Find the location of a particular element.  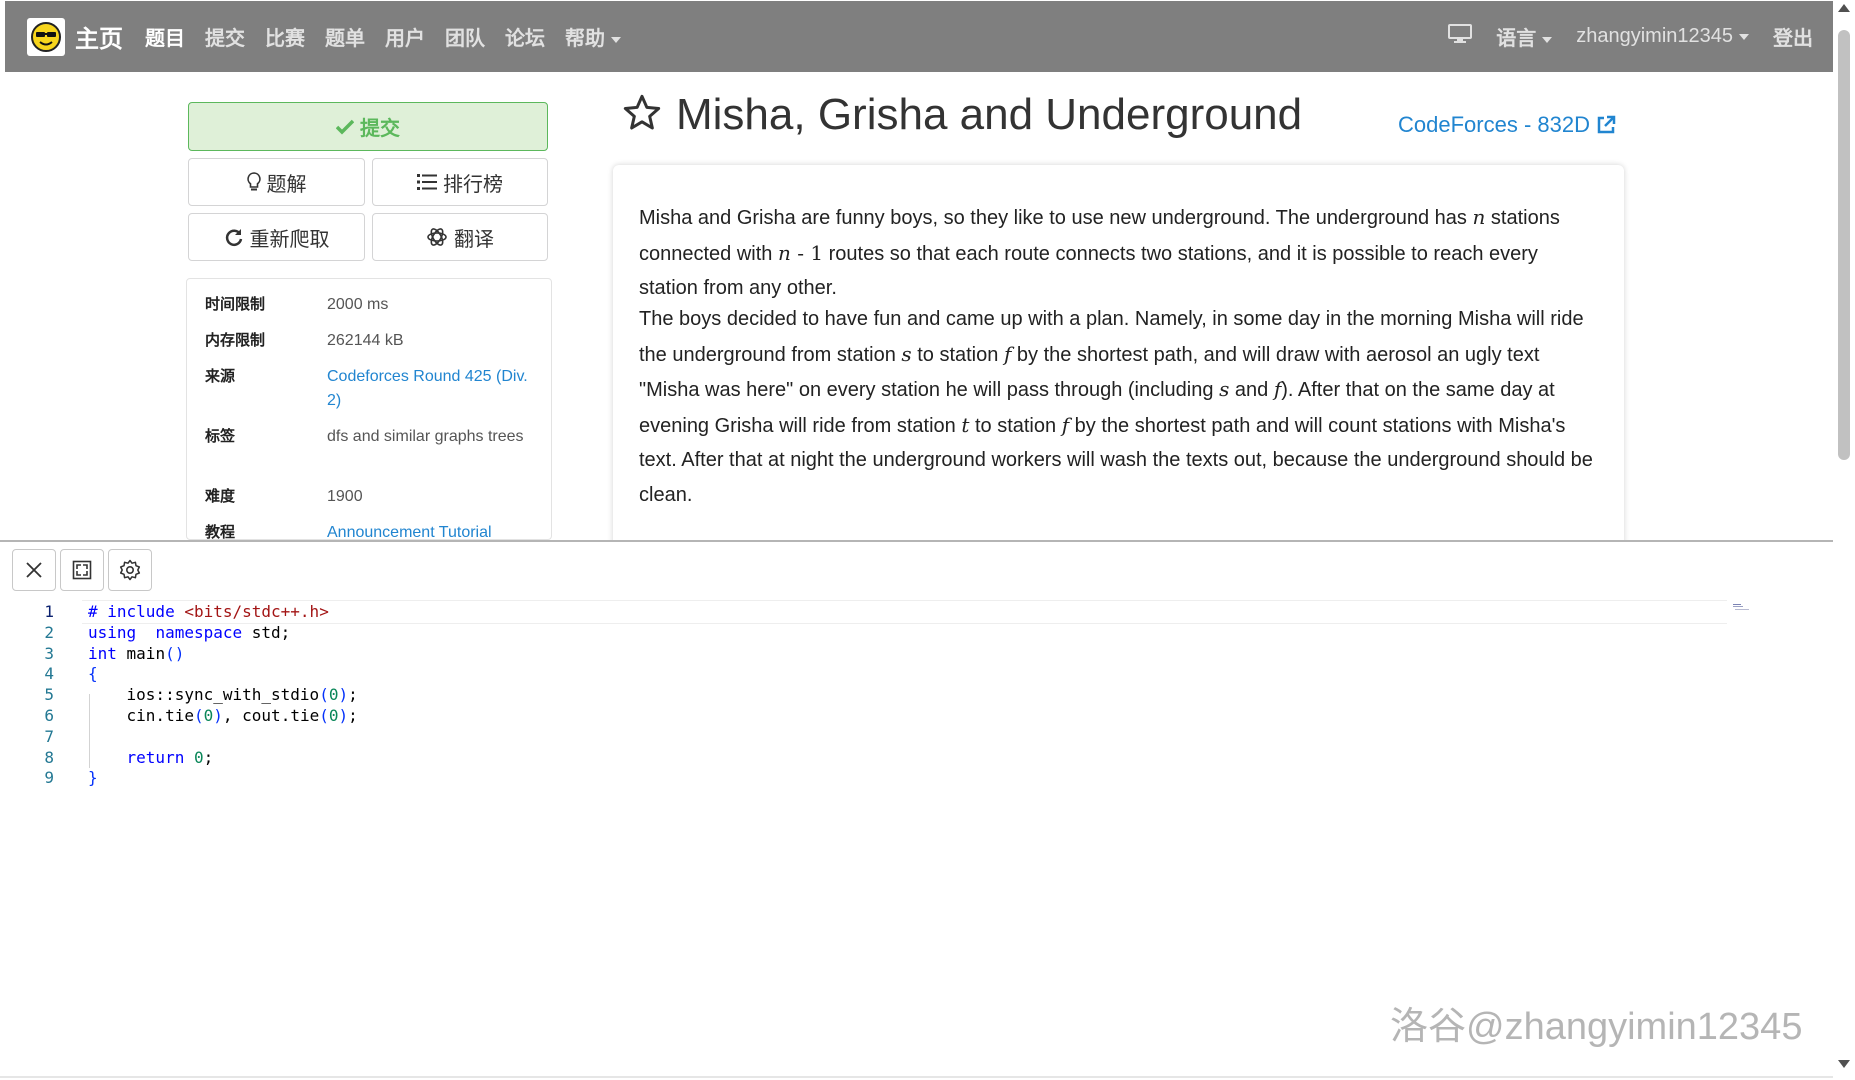

lightbulb-icon is located at coordinates (253, 182).